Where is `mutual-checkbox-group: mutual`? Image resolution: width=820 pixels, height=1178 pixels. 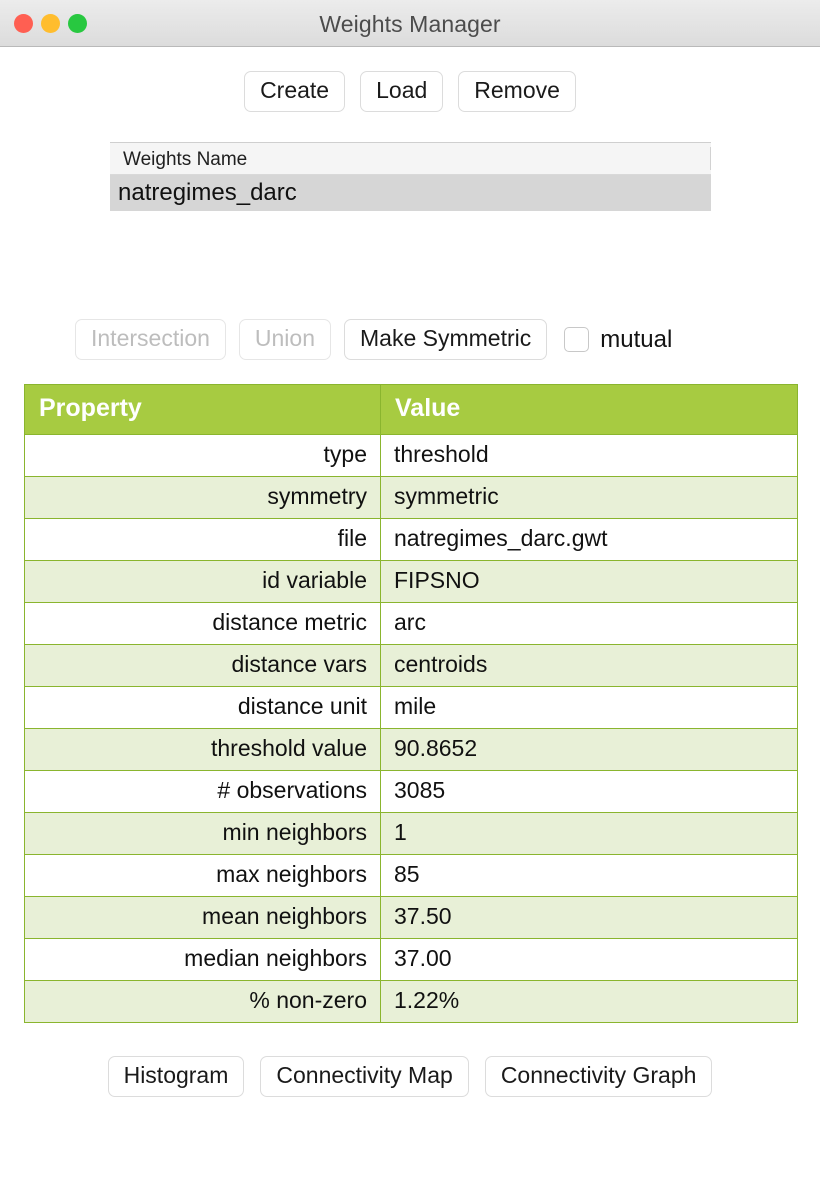
mutual-checkbox-group: mutual is located at coordinates (618, 340).